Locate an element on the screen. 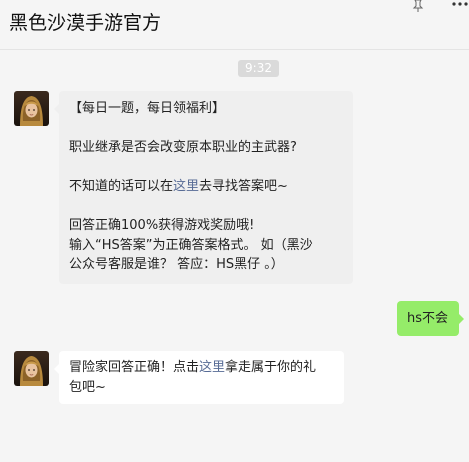 The height and width of the screenshot is (462, 469). message-line: 不知道的话可以在这里去寻找答案吧~ is located at coordinates (178, 186).